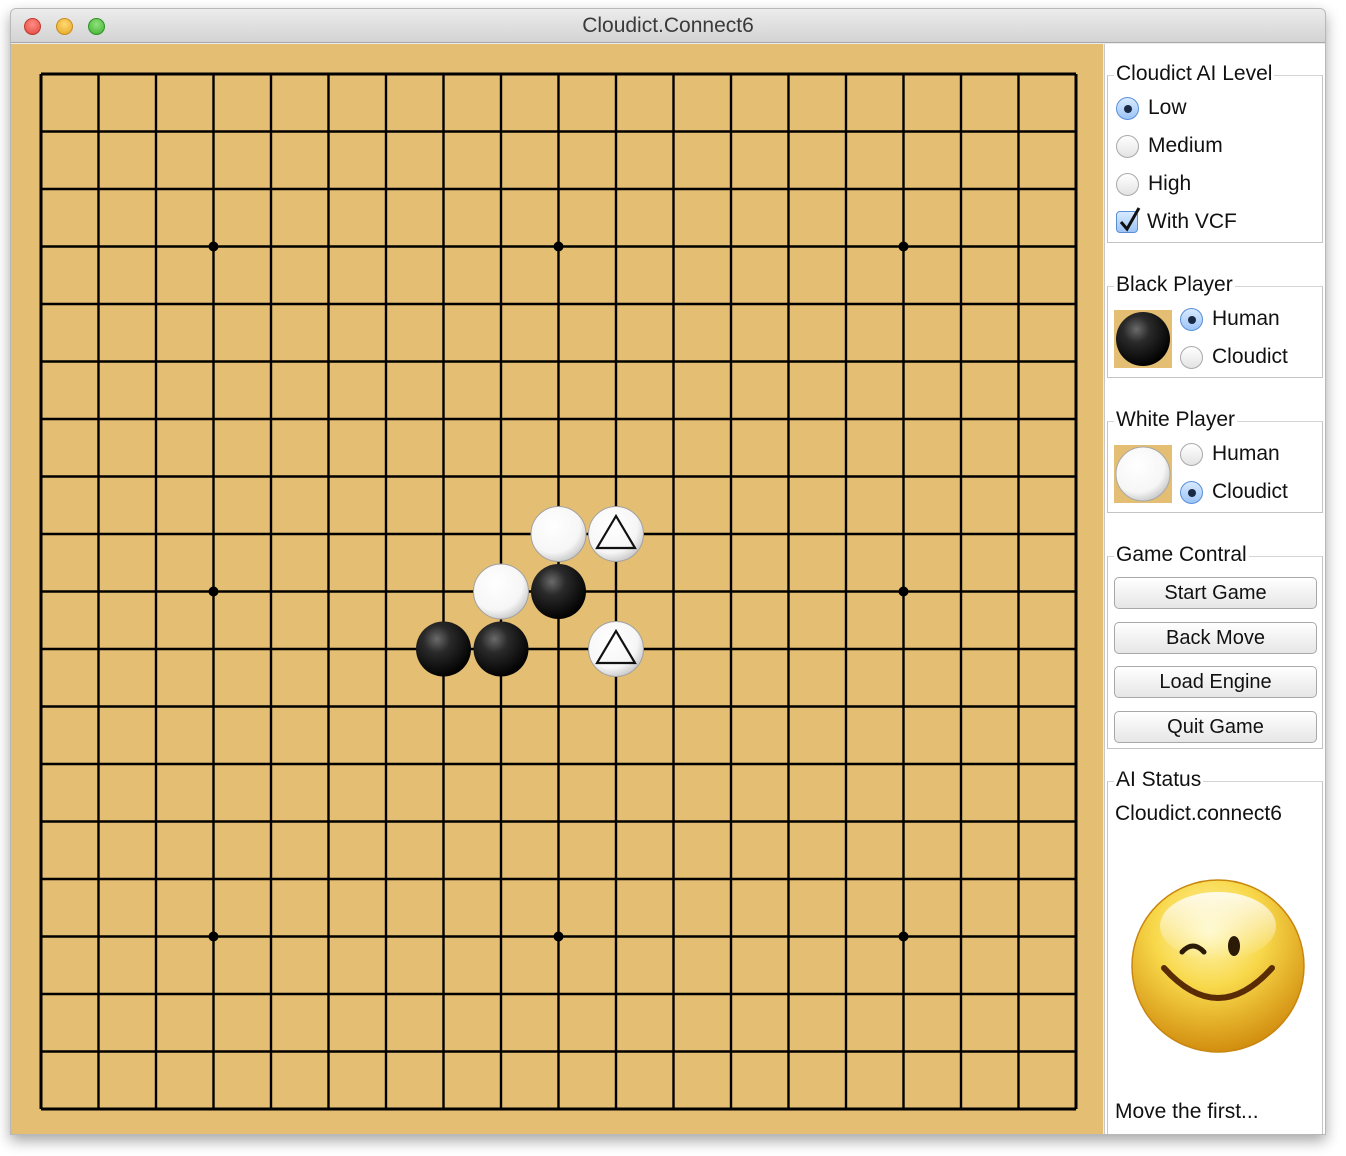 This screenshot has height=1156, width=1346. I want to click on title-bar: Cloudict.Connect6, so click(668, 26).